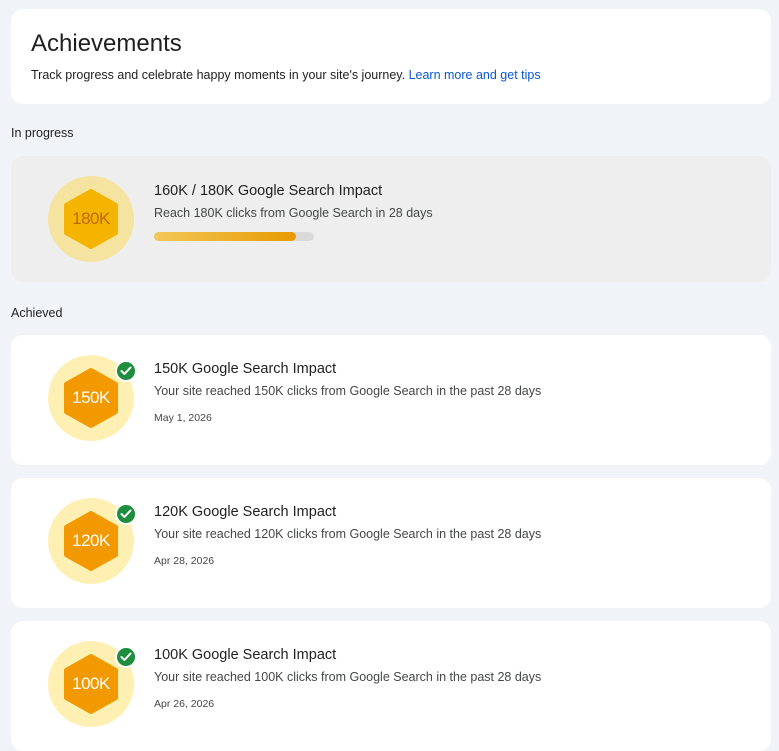 This screenshot has width=779, height=751. I want to click on learn-more-link: Learn more and get tips, so click(475, 75).